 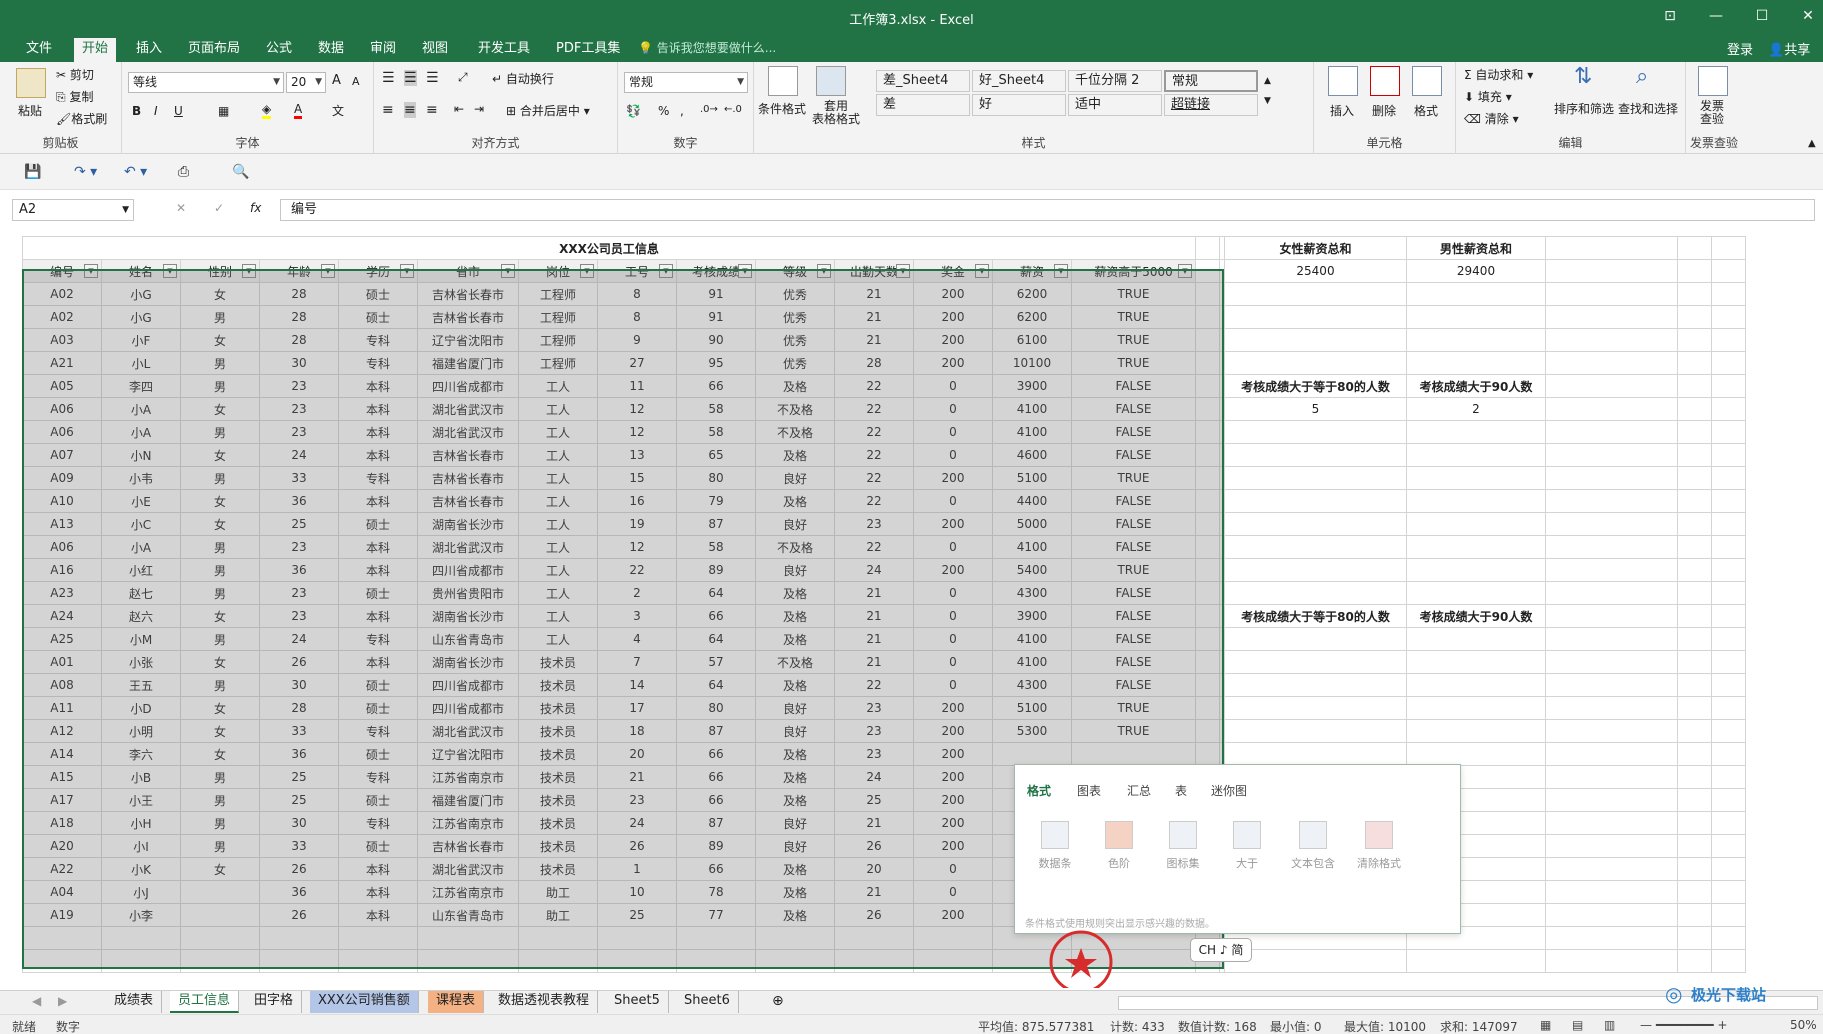 I want to click on data-cell: A14, so click(x=62, y=754).